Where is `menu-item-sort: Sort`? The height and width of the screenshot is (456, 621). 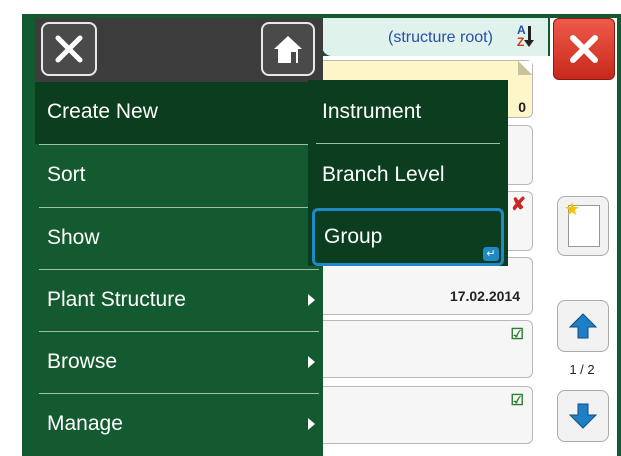 menu-item-sort: Sort is located at coordinates (179, 176).